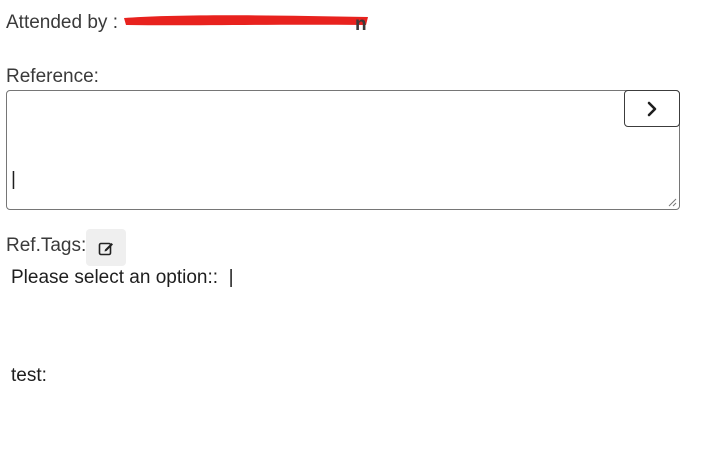 The image size is (708, 457). Describe the element at coordinates (29, 375) in the screenshot. I see `reference-line-3: test:` at that location.